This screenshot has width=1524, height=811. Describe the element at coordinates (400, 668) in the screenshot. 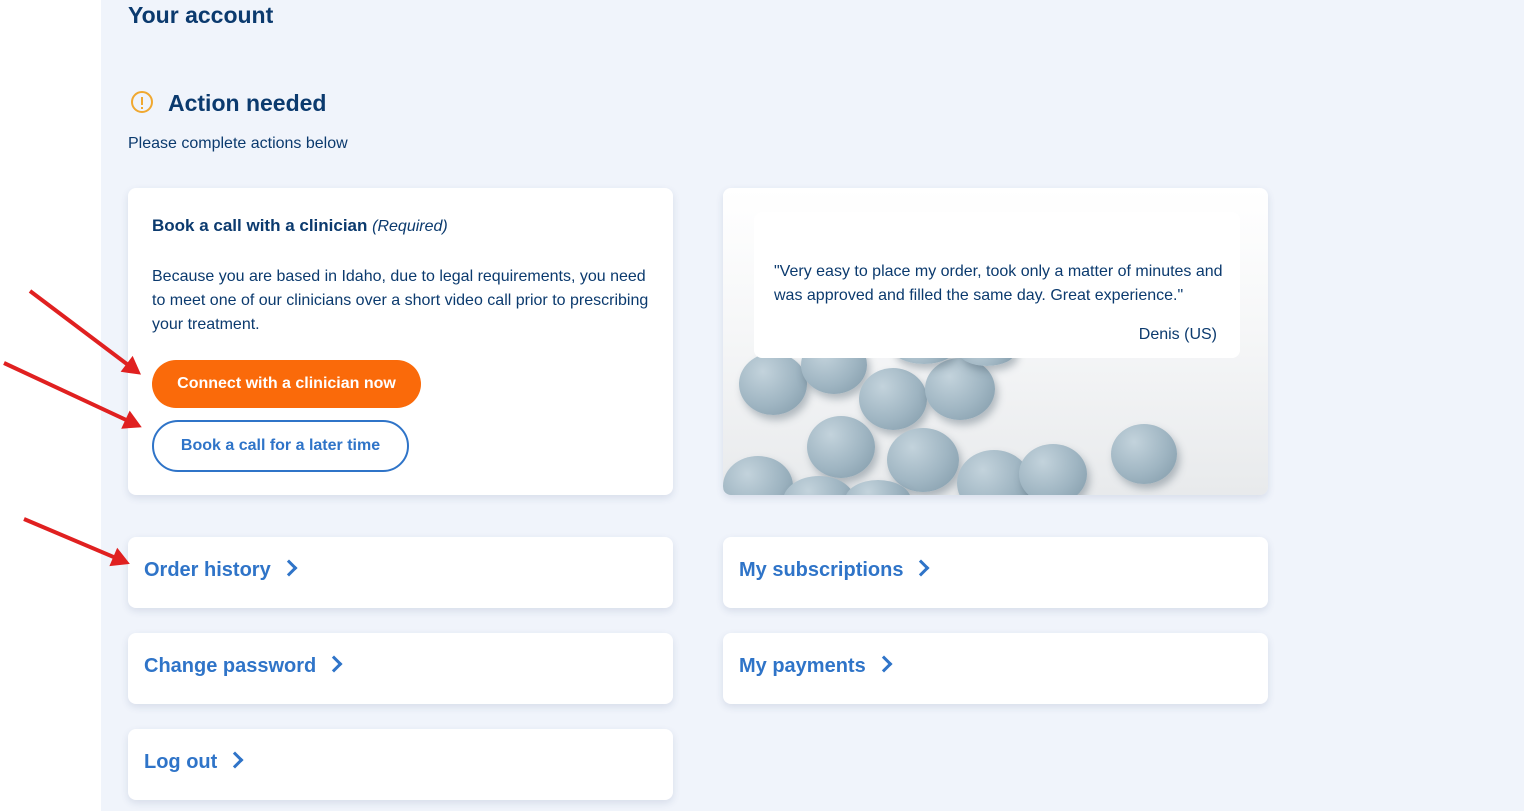

I see `change-password-link: Change password` at that location.